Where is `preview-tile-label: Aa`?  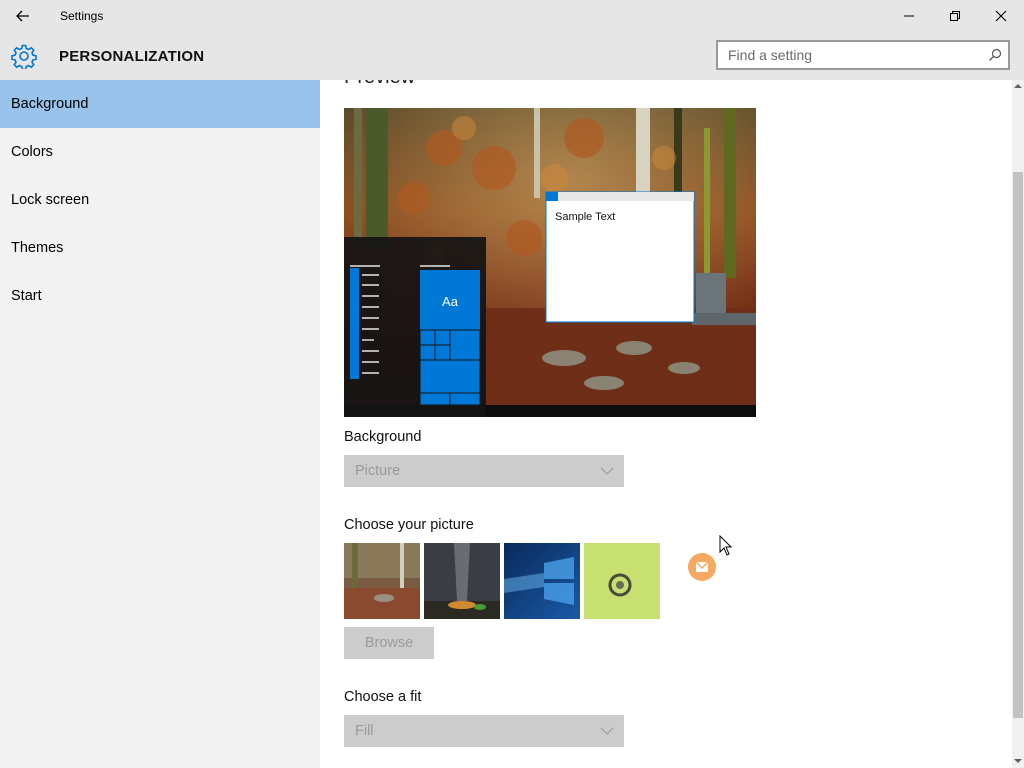 preview-tile-label: Aa is located at coordinates (450, 301).